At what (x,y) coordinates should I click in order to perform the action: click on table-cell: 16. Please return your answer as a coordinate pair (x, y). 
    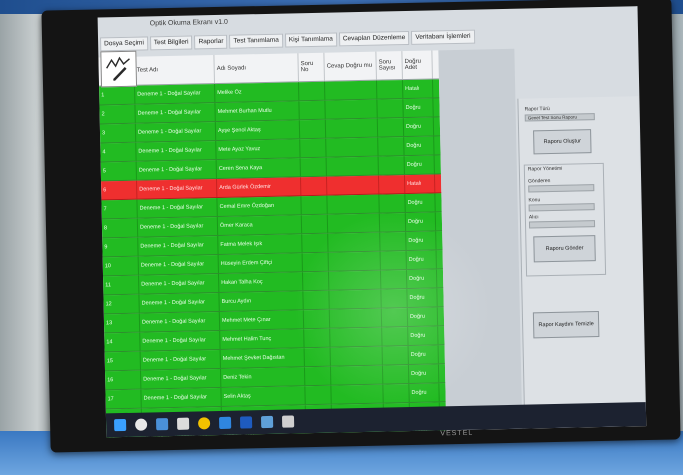
    Looking at the image, I should click on (123, 380).